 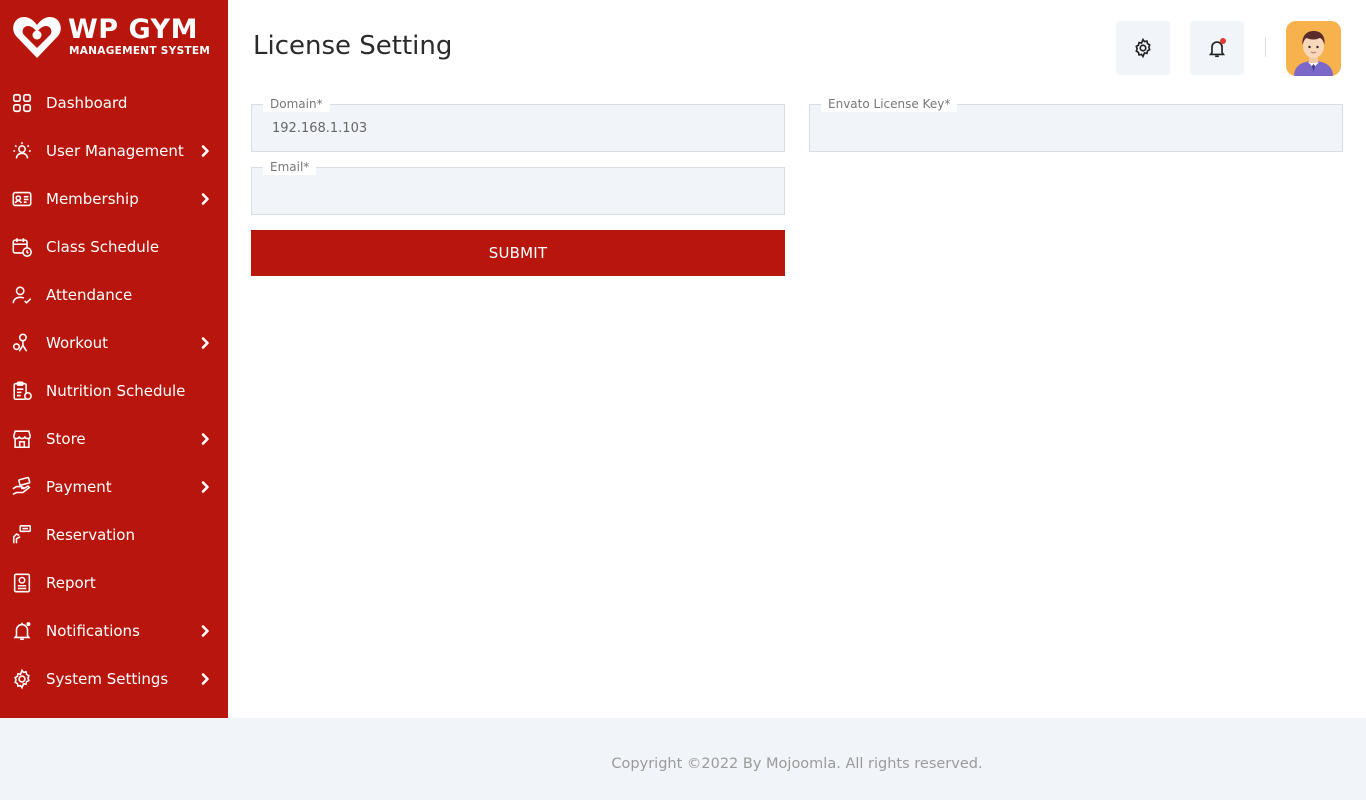 I want to click on avatar, so click(x=1313, y=48).